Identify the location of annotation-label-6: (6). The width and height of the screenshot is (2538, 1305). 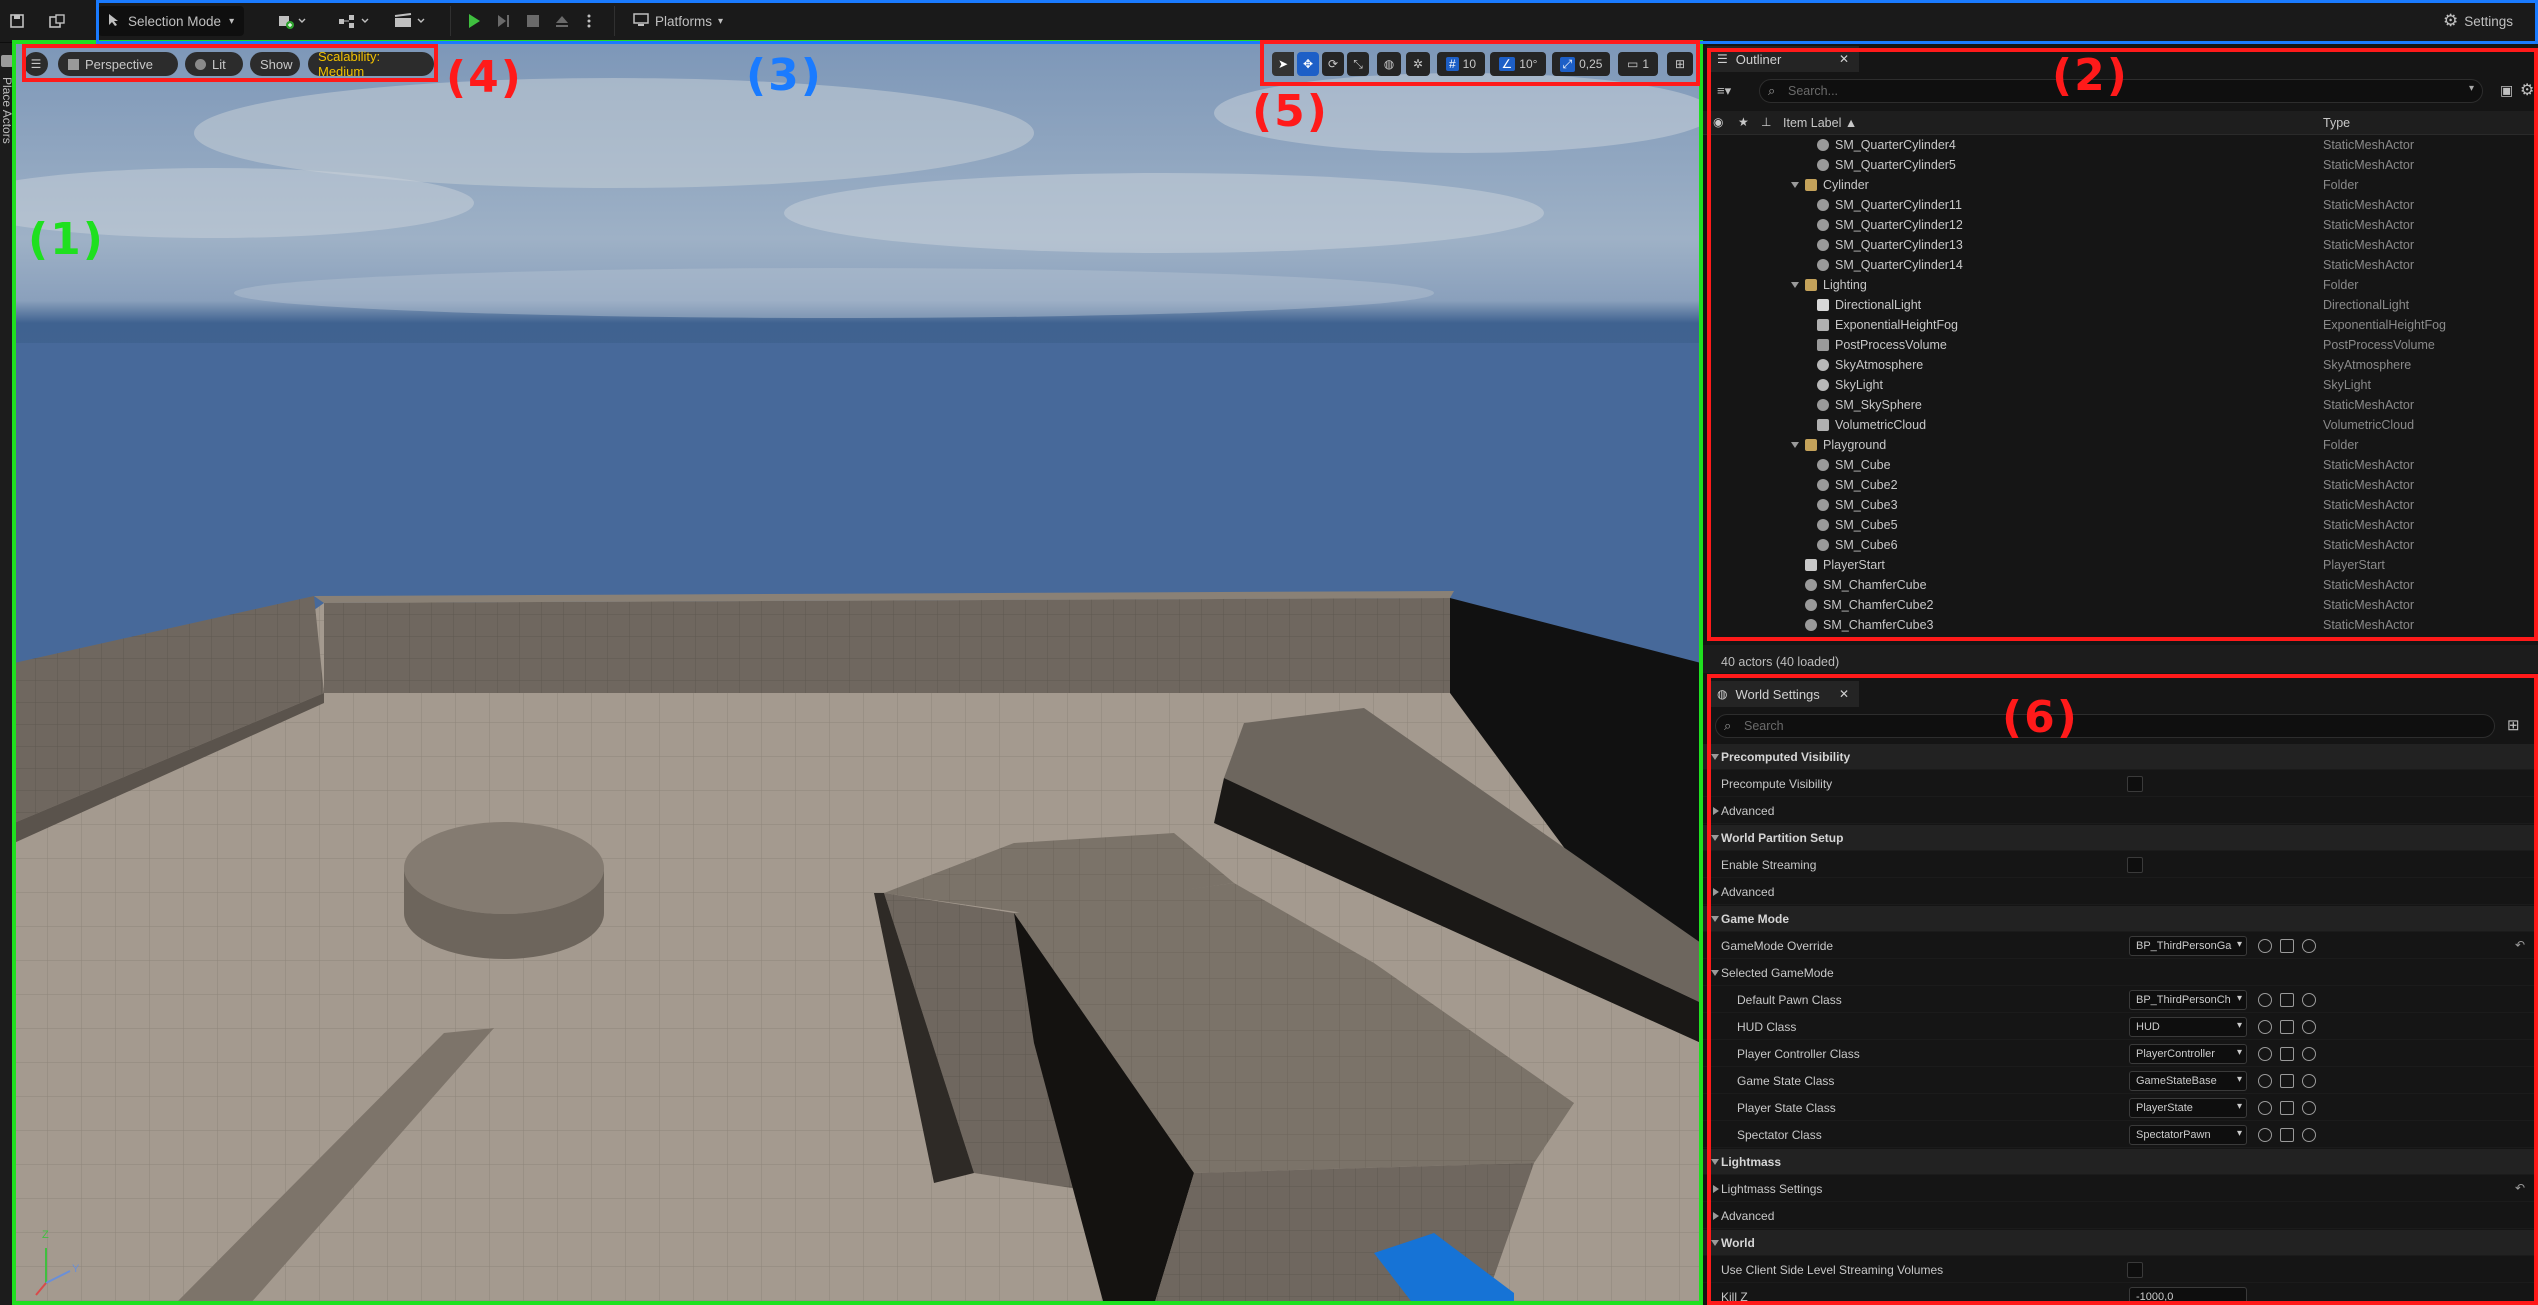
(2040, 717).